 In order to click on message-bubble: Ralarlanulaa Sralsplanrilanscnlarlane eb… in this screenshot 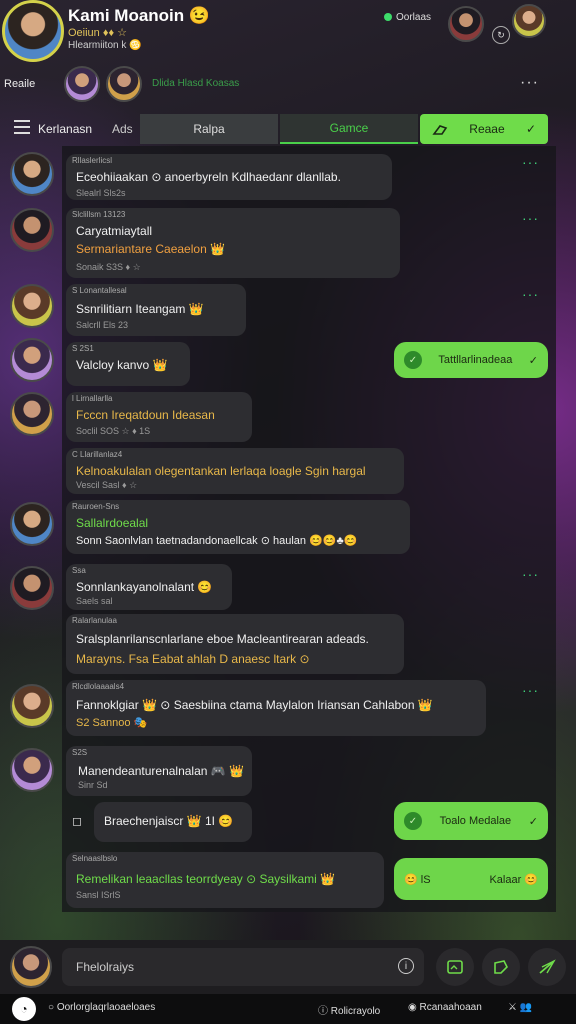, I will do `click(235, 644)`.